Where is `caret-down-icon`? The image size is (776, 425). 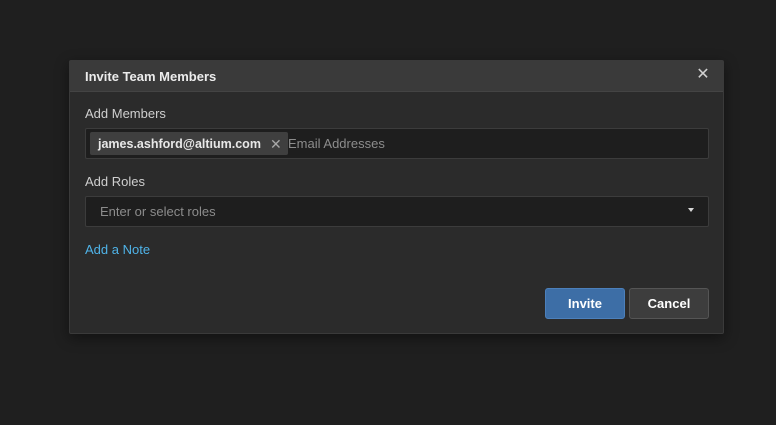
caret-down-icon is located at coordinates (691, 210).